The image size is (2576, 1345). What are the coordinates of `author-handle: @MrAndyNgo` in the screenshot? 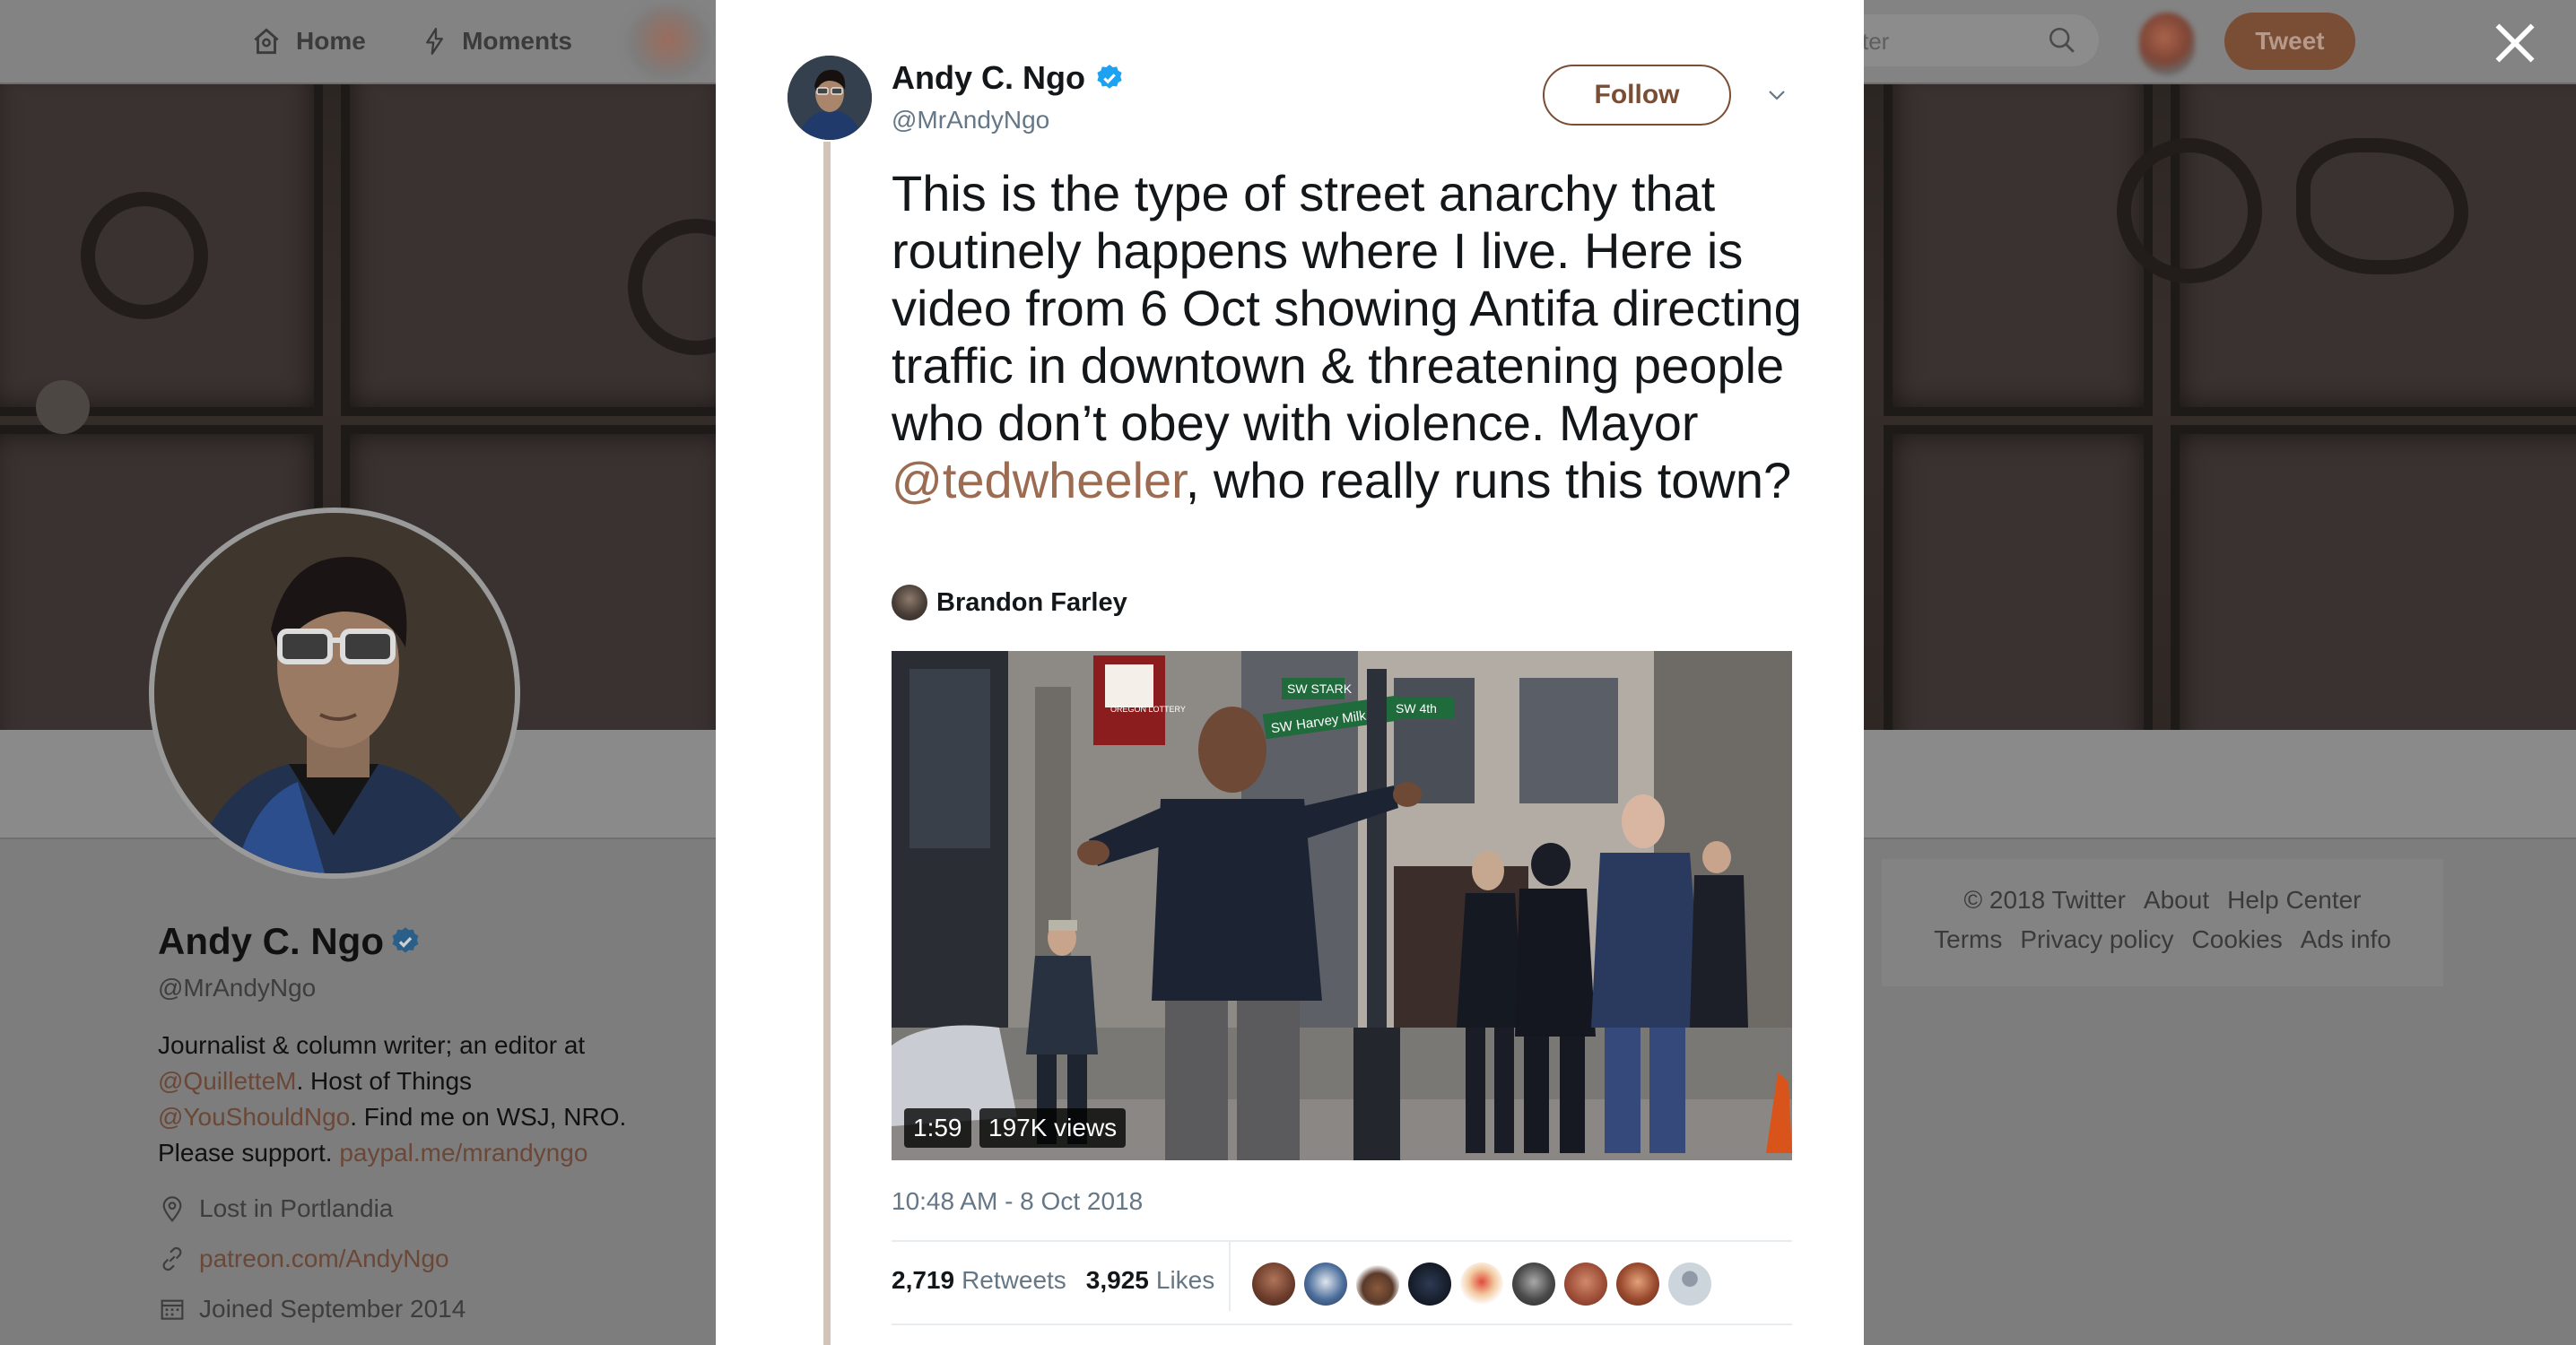 It's located at (970, 120).